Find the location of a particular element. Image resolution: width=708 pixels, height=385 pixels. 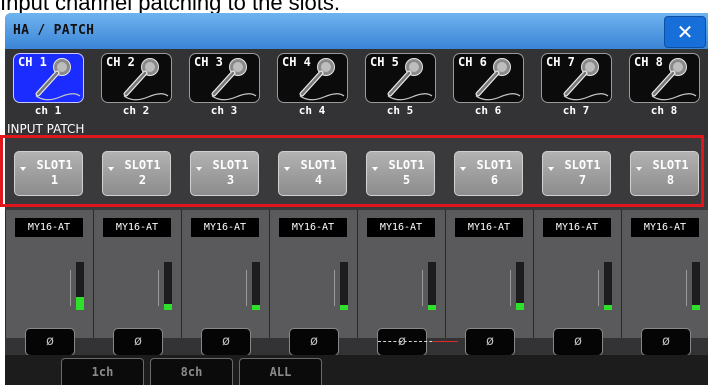

patch-cell: SLOT1 3 is located at coordinates (224, 174).